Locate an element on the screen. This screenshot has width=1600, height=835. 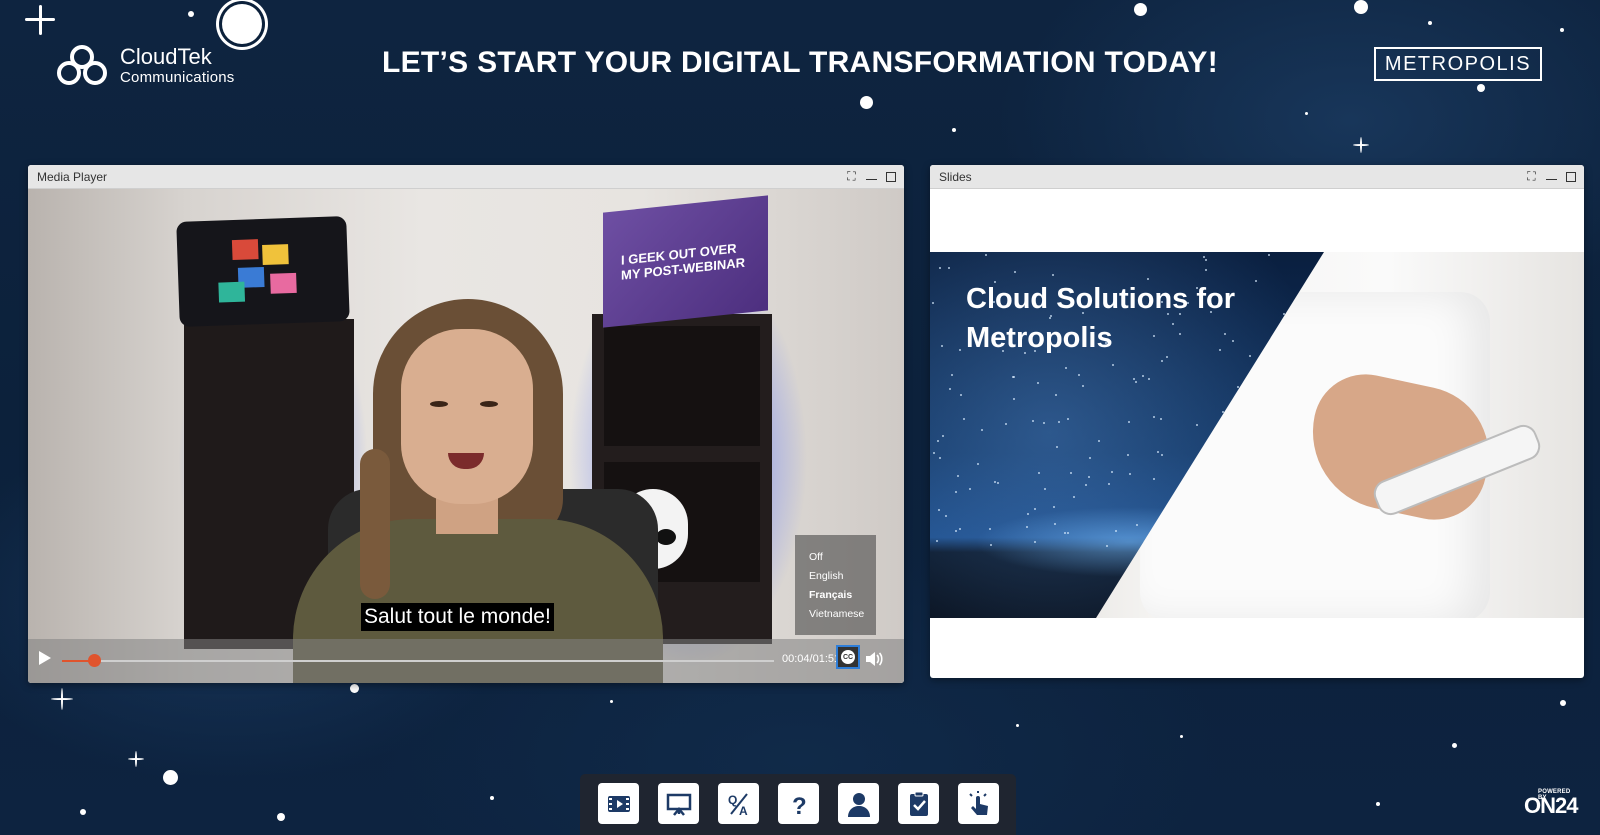
cc-option-vietnamese: Vietnamese is located at coordinates (842, 614).